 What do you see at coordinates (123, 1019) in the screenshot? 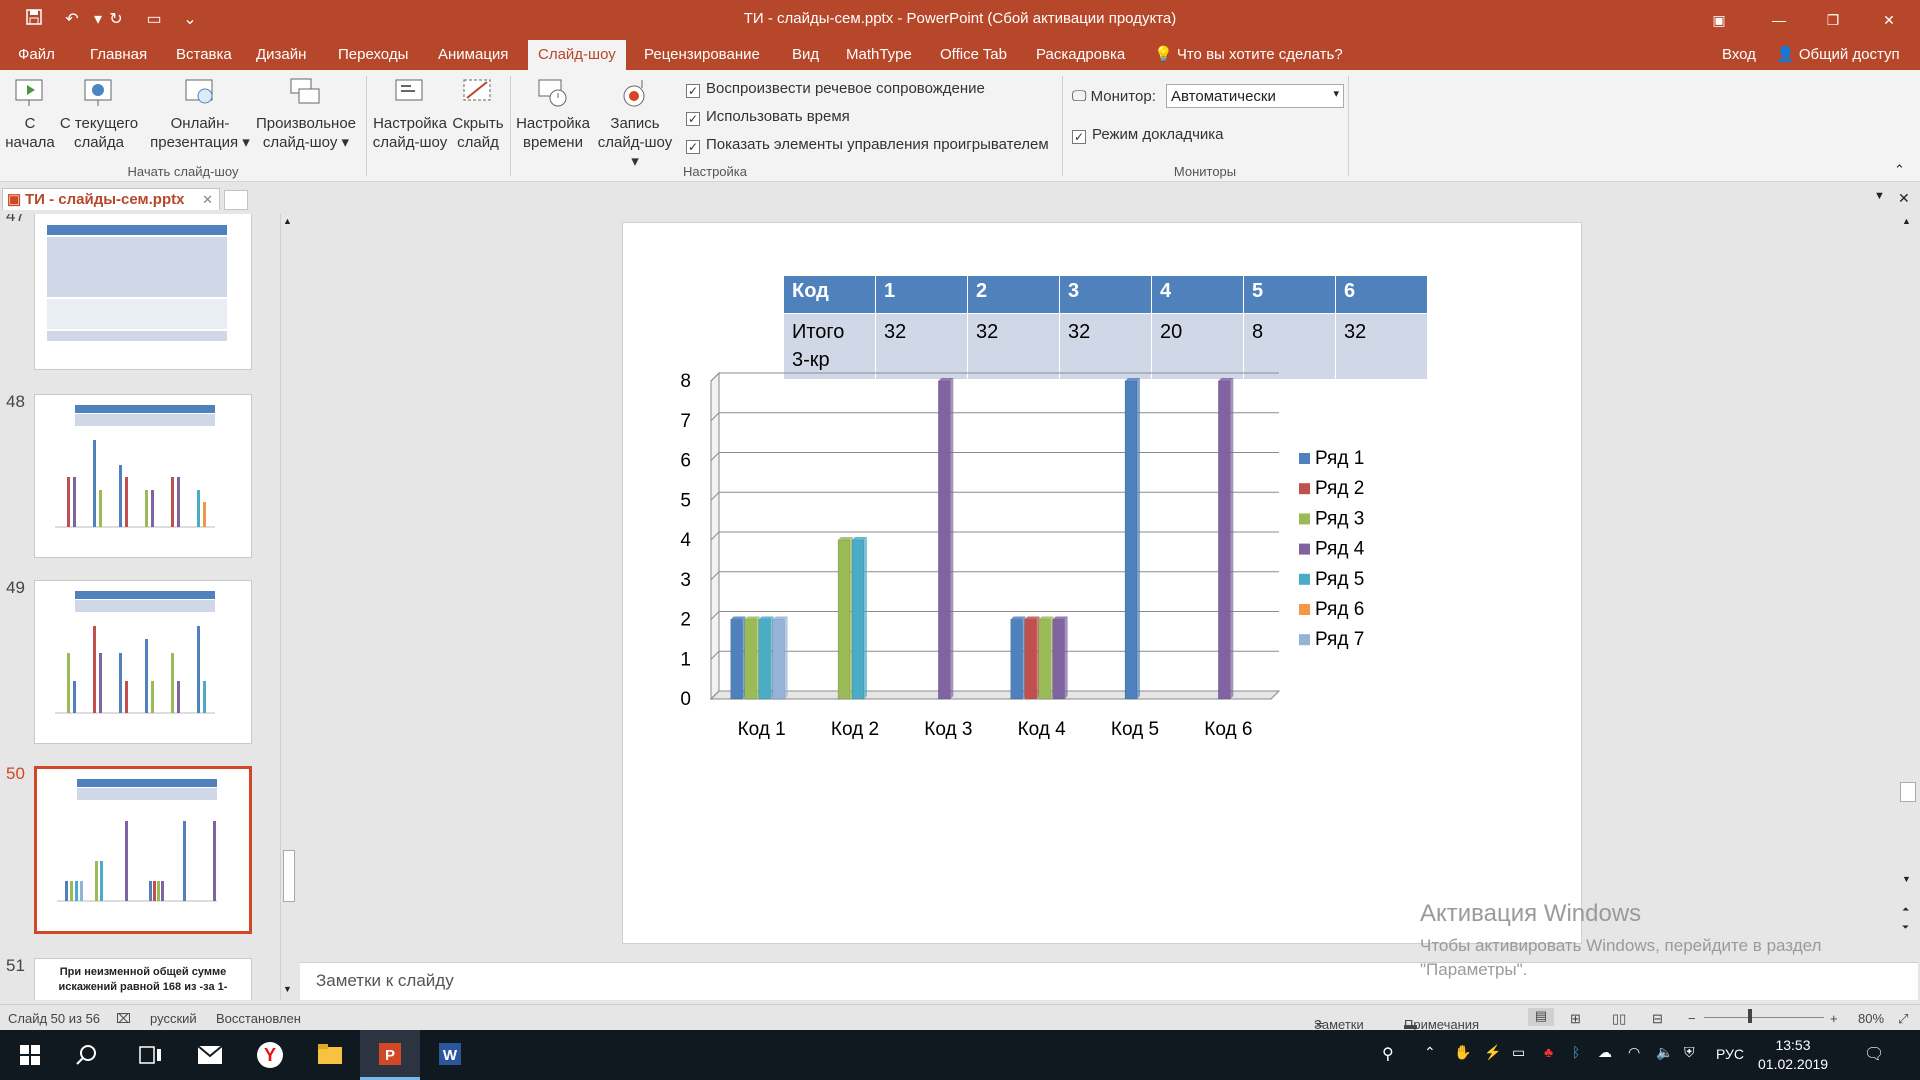
I see `spellcheck-icon: ⌧` at bounding box center [123, 1019].